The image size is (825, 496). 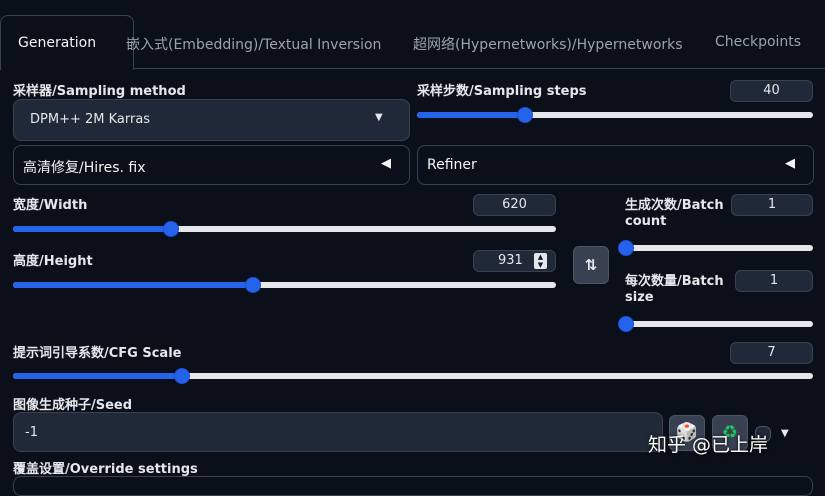 What do you see at coordinates (31, 432) in the screenshot?
I see `seed-value: -1` at bounding box center [31, 432].